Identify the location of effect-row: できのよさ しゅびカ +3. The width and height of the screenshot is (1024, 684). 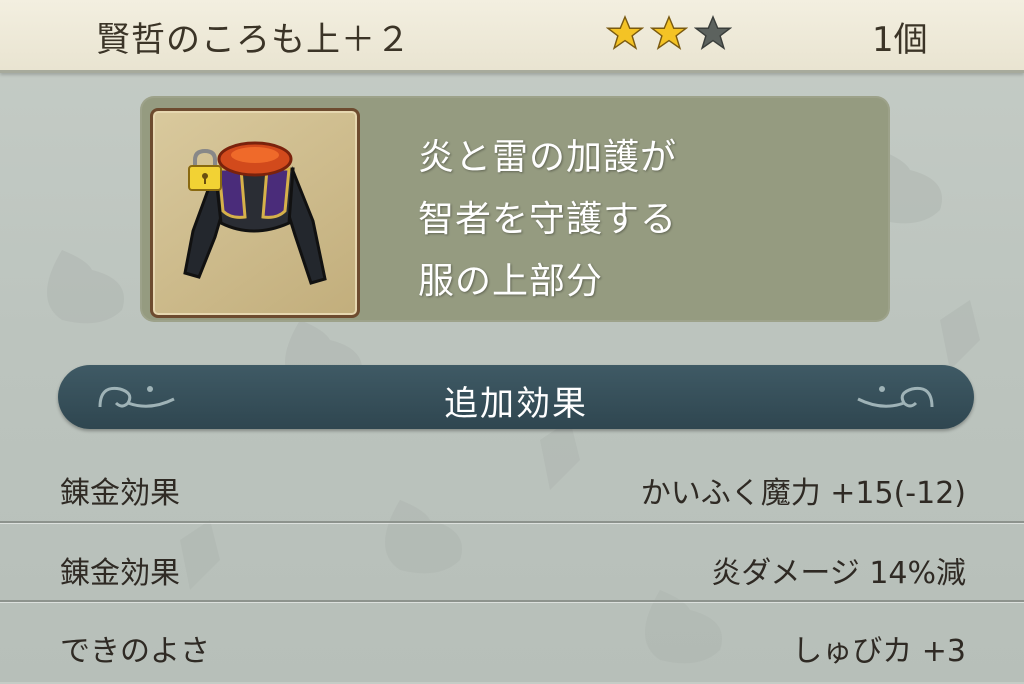
(512, 645).